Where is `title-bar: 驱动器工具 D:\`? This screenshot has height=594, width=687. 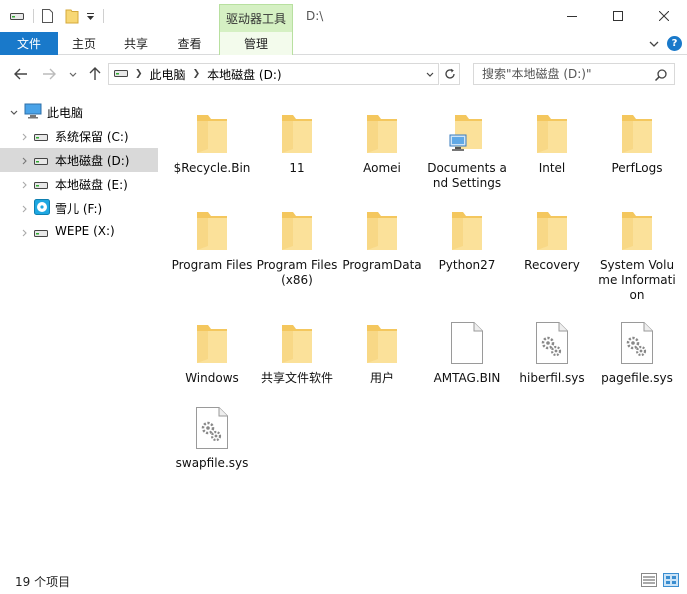
title-bar: 驱动器工具 D:\ is located at coordinates (343, 16).